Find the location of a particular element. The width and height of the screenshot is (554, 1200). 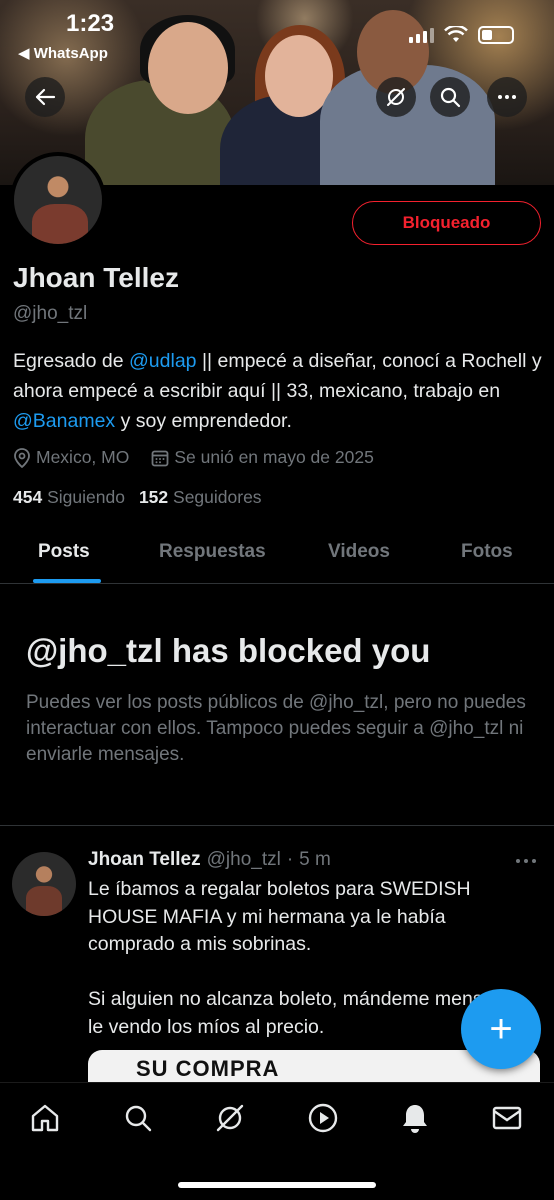

location-text: Mexico, MO is located at coordinates (83, 457).